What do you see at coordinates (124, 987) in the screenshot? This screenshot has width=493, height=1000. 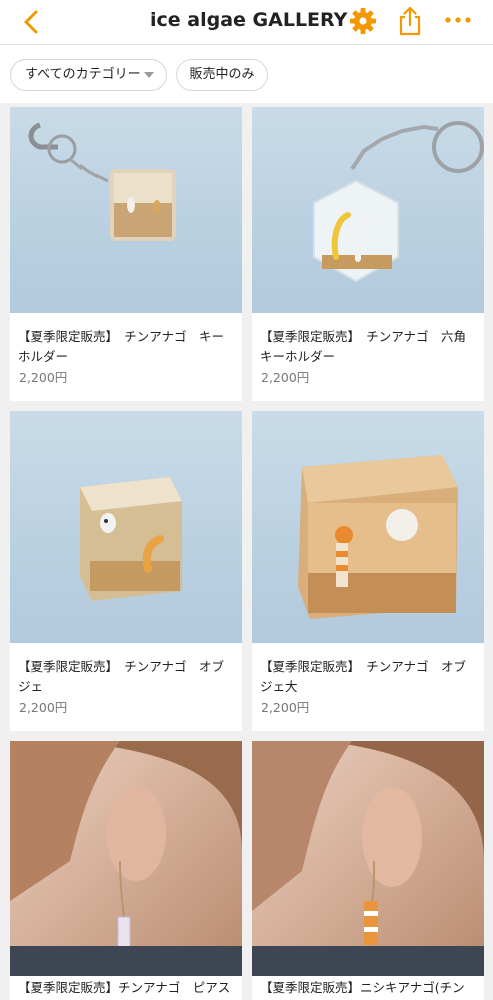 I see `product-name: 【夏季限定販売】チンアナゴ ピアス` at bounding box center [124, 987].